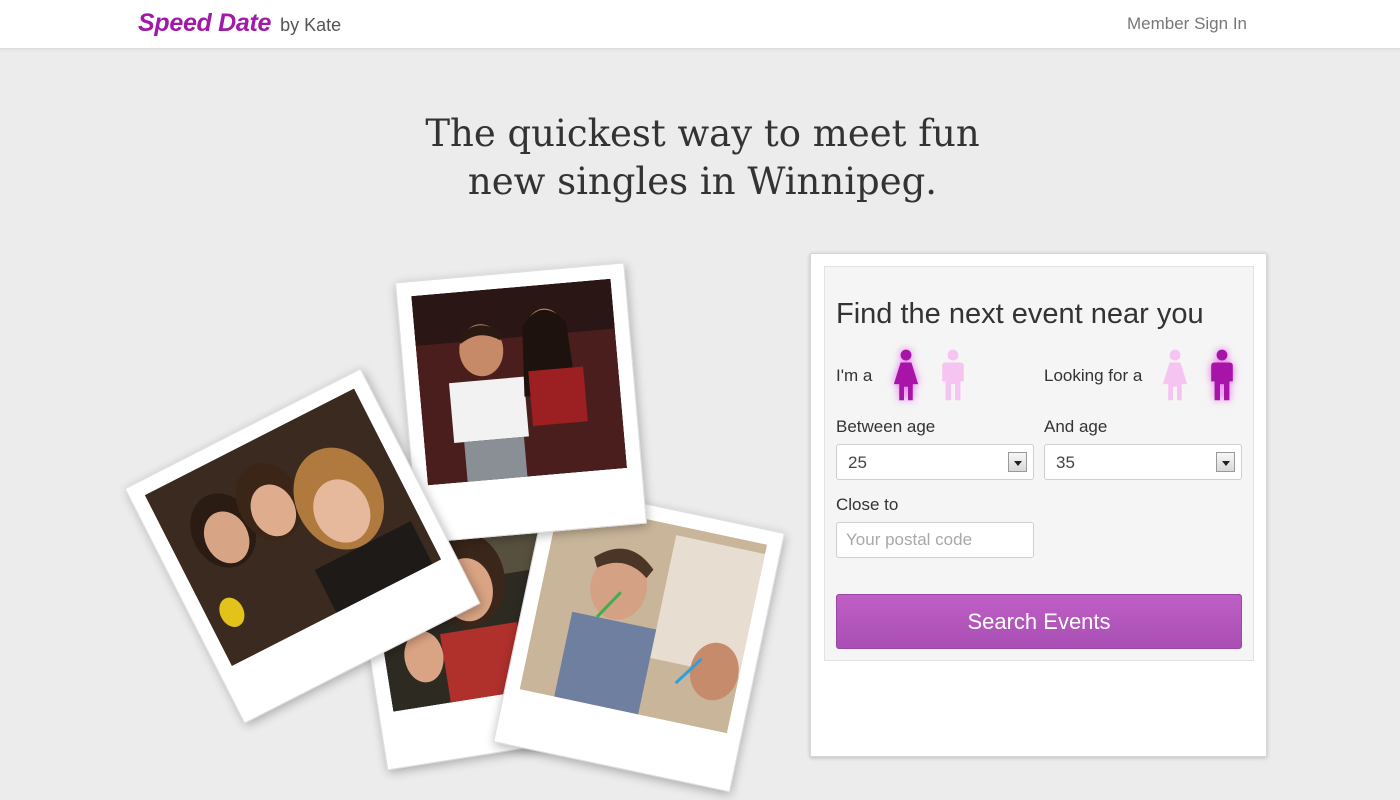 This screenshot has width=1400, height=800. What do you see at coordinates (935, 462) in the screenshot?
I see `min-age-select: 25` at bounding box center [935, 462].